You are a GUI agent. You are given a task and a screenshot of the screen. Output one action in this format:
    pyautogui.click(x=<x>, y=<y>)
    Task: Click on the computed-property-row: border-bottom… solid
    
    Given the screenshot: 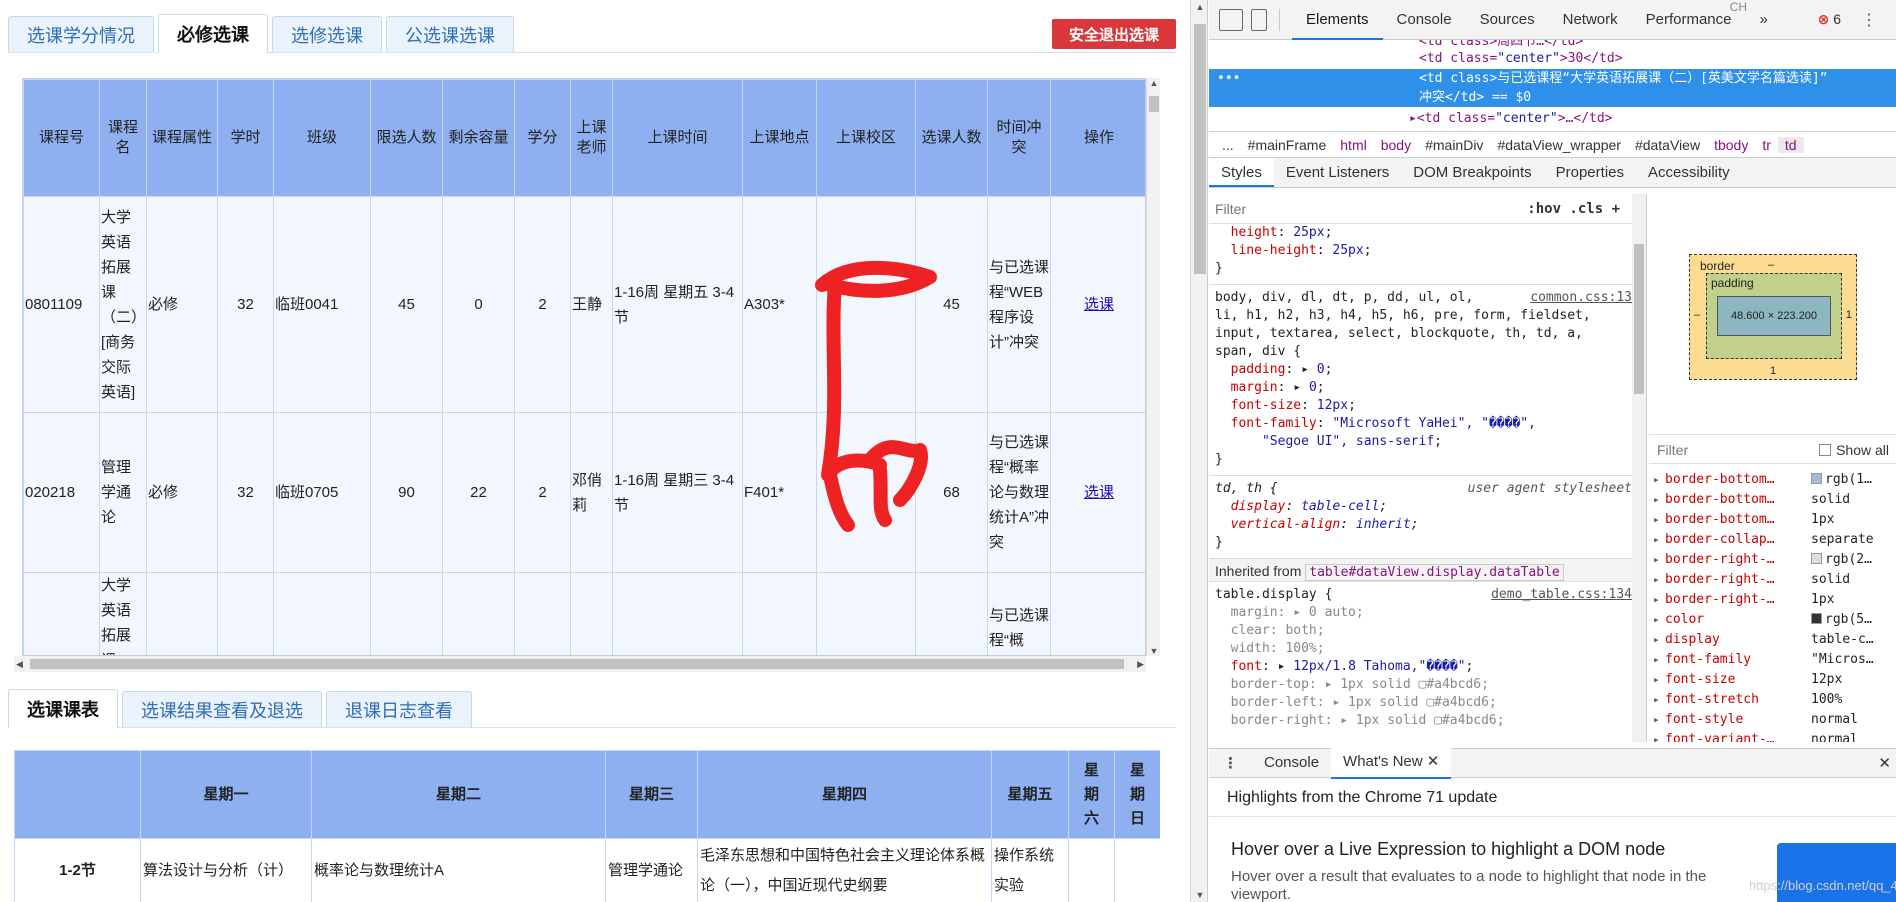 What is the action you would take?
    pyautogui.click(x=1772, y=500)
    